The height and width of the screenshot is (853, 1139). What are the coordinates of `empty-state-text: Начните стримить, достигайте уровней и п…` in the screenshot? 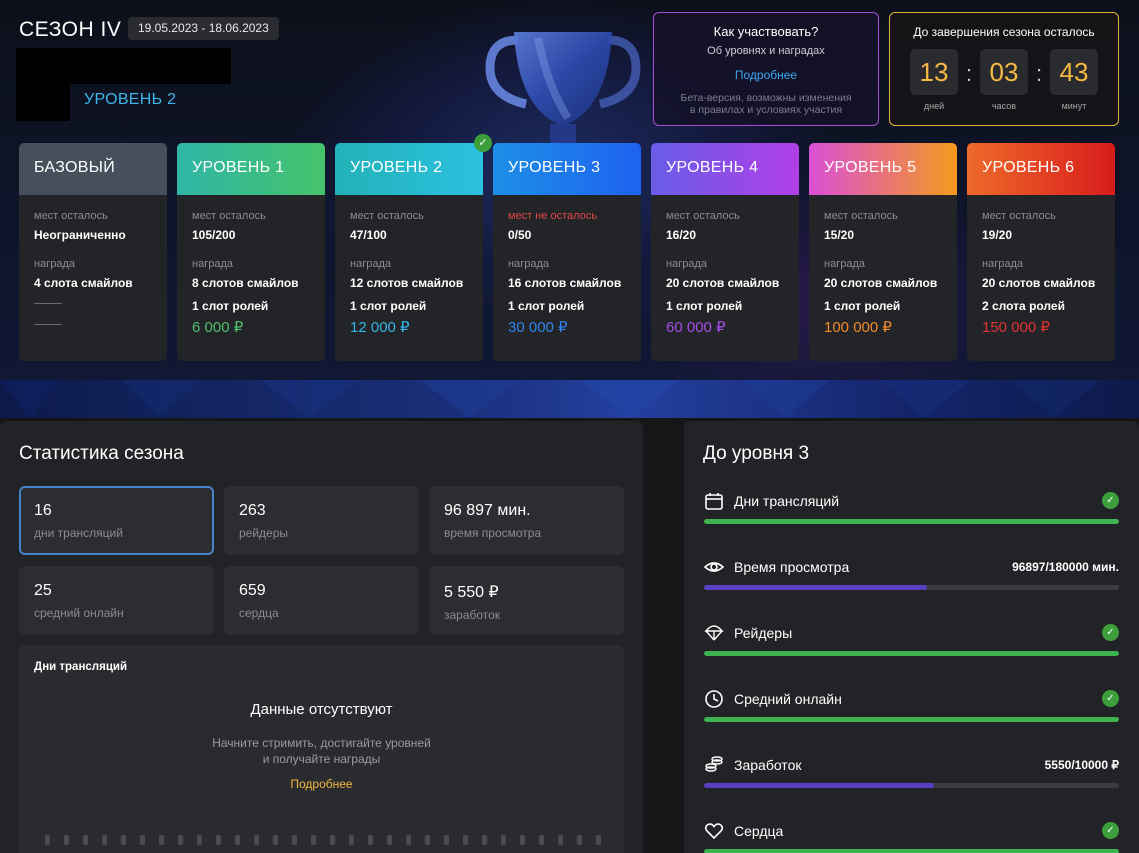 It's located at (321, 751).